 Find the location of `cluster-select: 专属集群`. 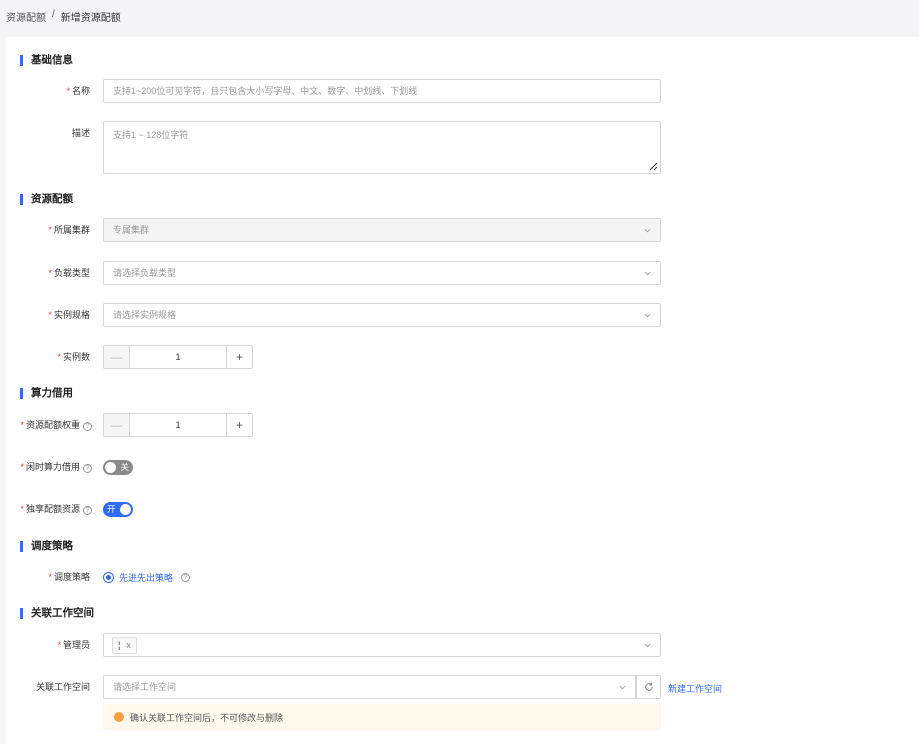

cluster-select: 专属集群 is located at coordinates (382, 230).